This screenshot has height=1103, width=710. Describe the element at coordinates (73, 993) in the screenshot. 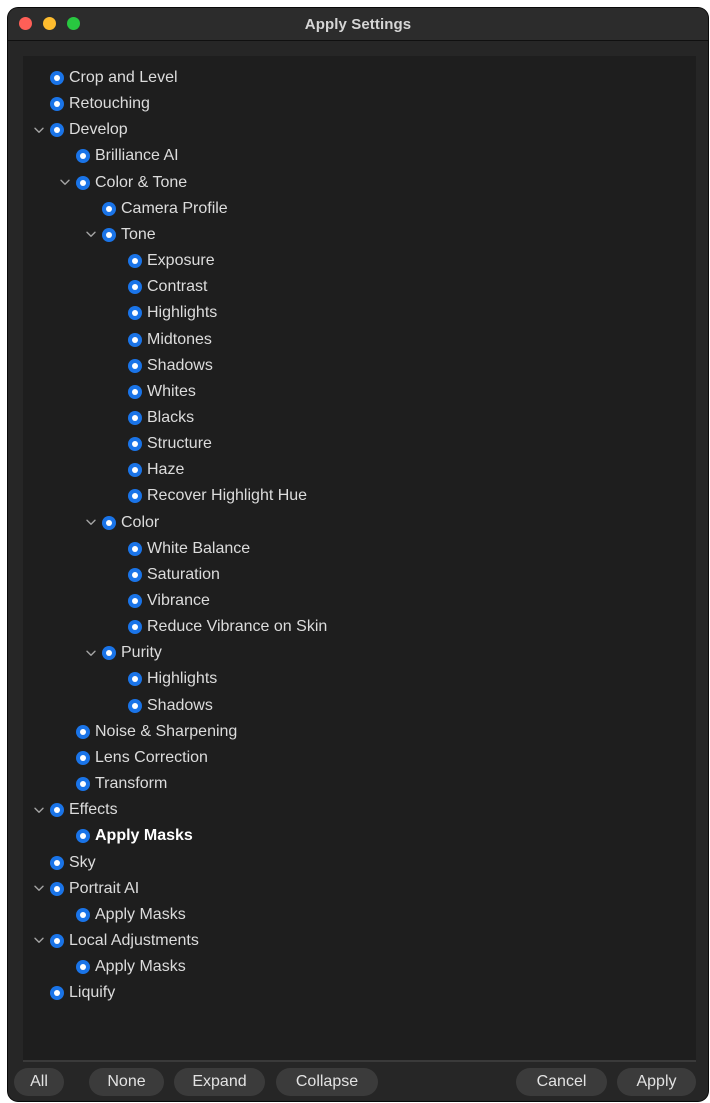

I see `tree-item: Liquify` at that location.